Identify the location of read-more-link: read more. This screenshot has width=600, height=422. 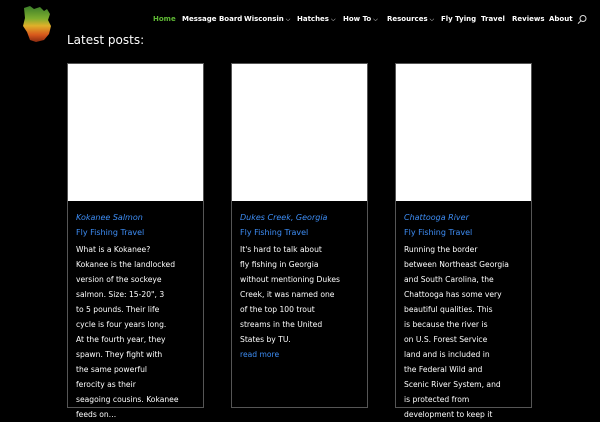
(300, 354).